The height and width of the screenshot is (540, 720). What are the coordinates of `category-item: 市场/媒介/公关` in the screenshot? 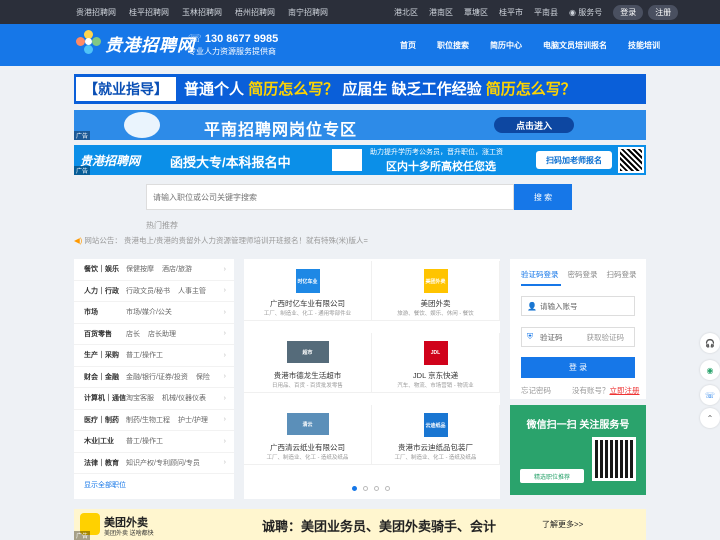 It's located at (149, 312).